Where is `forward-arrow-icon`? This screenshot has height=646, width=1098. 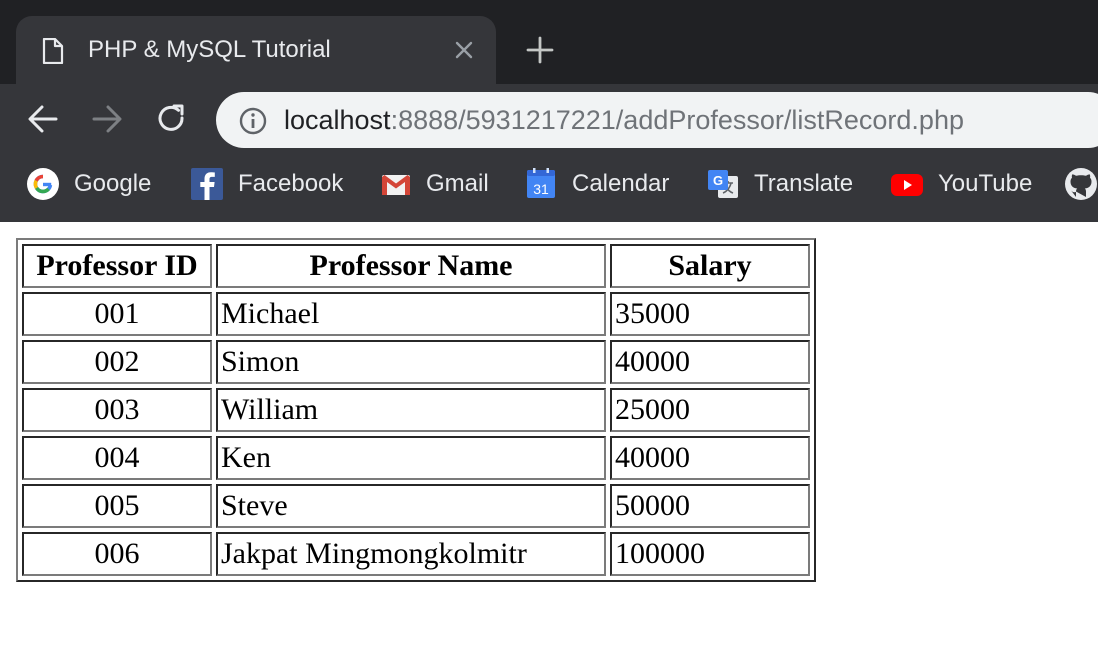 forward-arrow-icon is located at coordinates (107, 119).